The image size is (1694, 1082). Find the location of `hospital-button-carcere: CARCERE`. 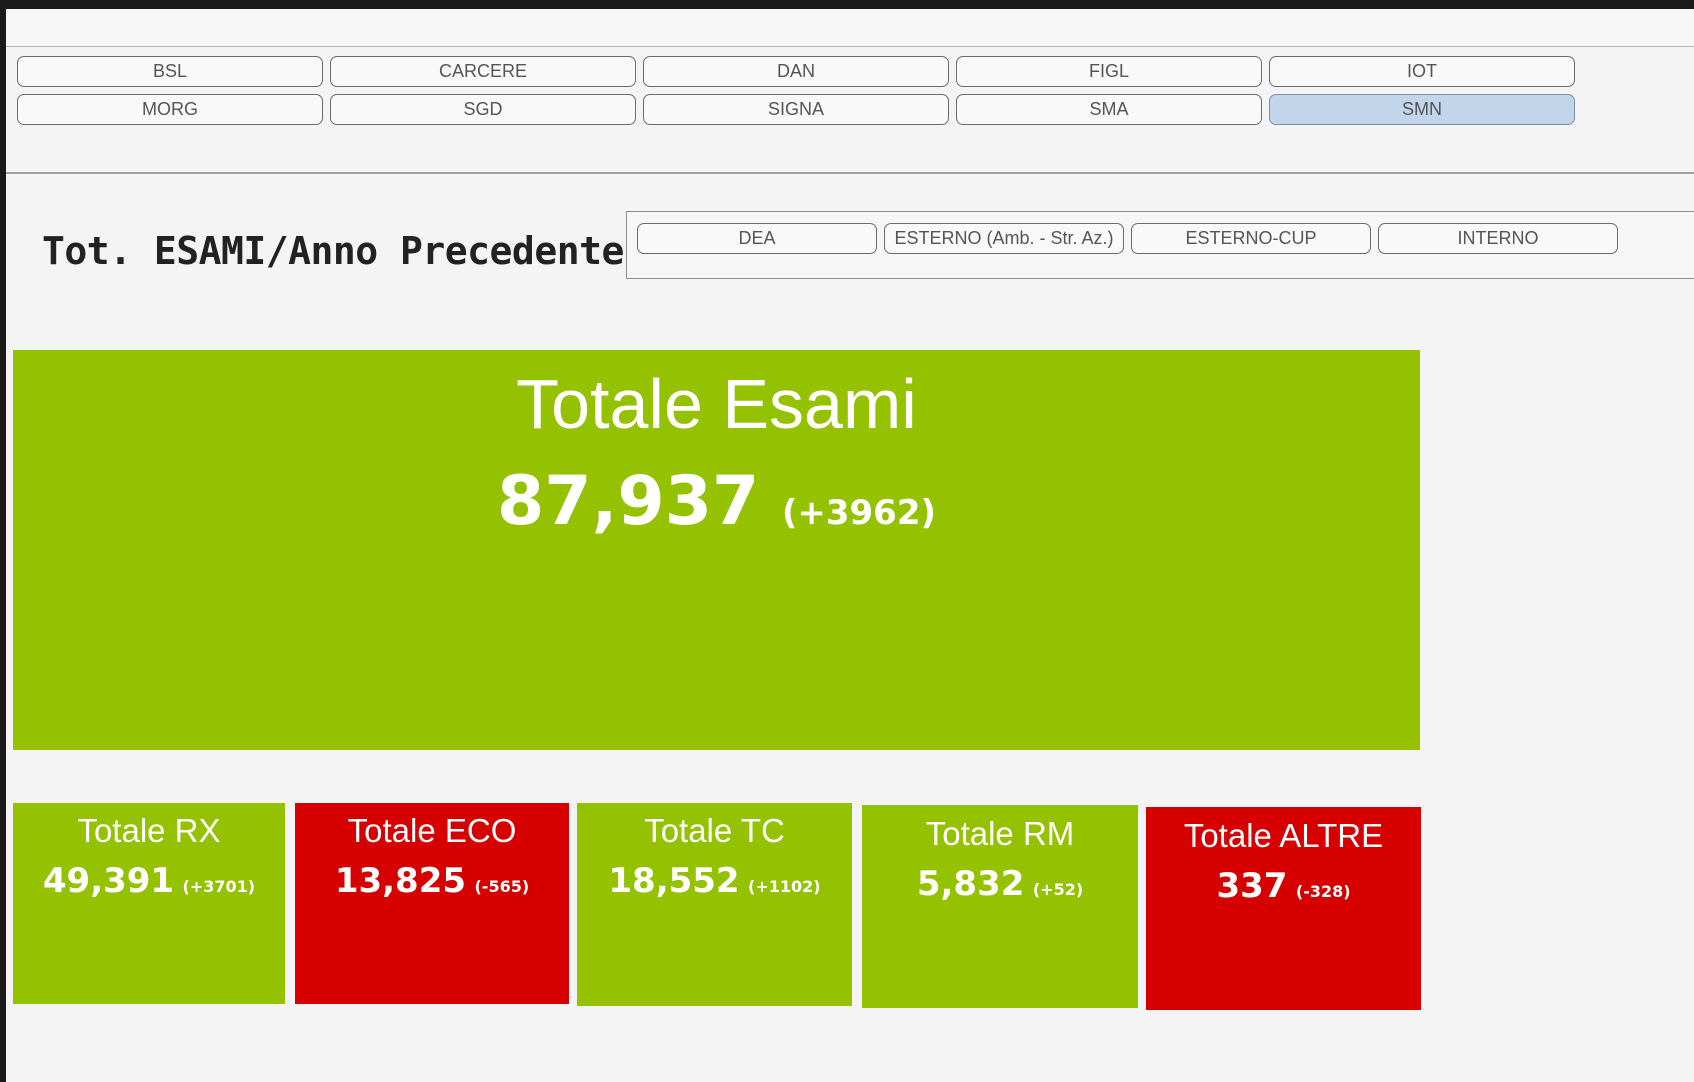

hospital-button-carcere: CARCERE is located at coordinates (483, 71).